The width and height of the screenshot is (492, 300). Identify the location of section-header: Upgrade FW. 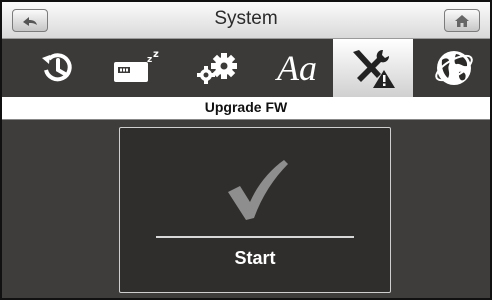
(246, 108).